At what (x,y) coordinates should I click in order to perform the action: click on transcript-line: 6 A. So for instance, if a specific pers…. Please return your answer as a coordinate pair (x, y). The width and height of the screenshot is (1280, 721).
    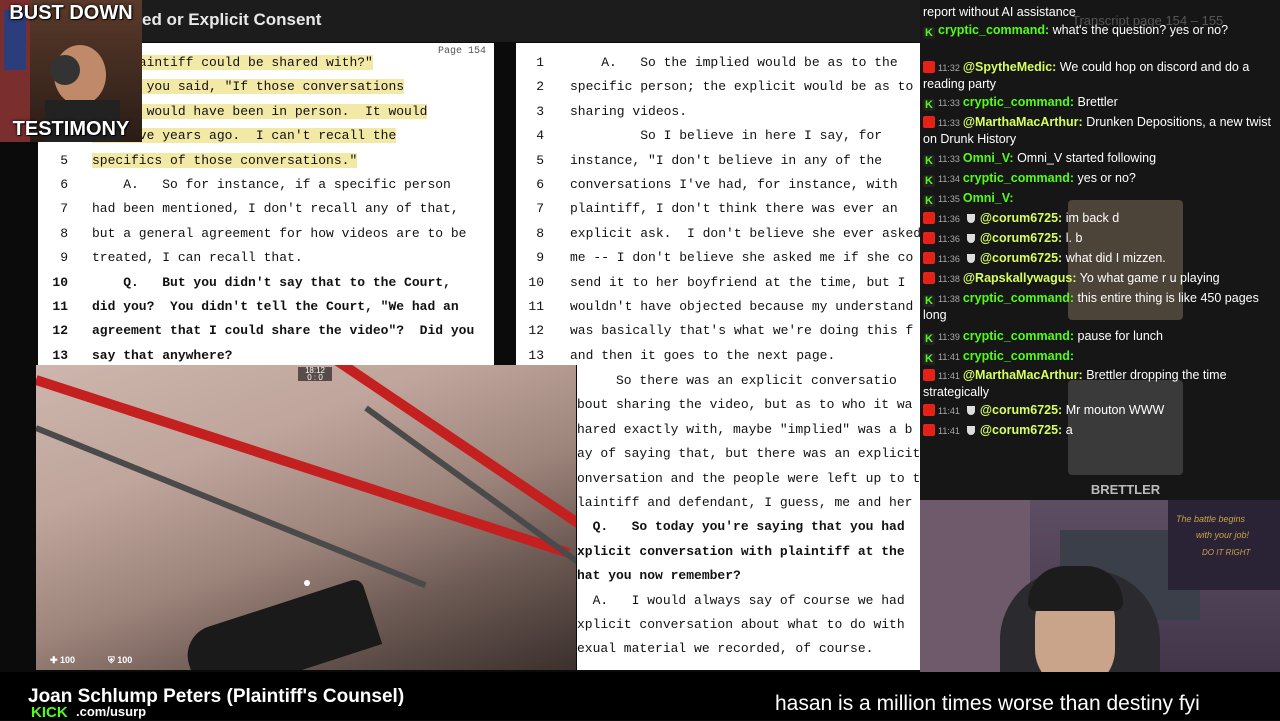
    Looking at the image, I should click on (266, 189).